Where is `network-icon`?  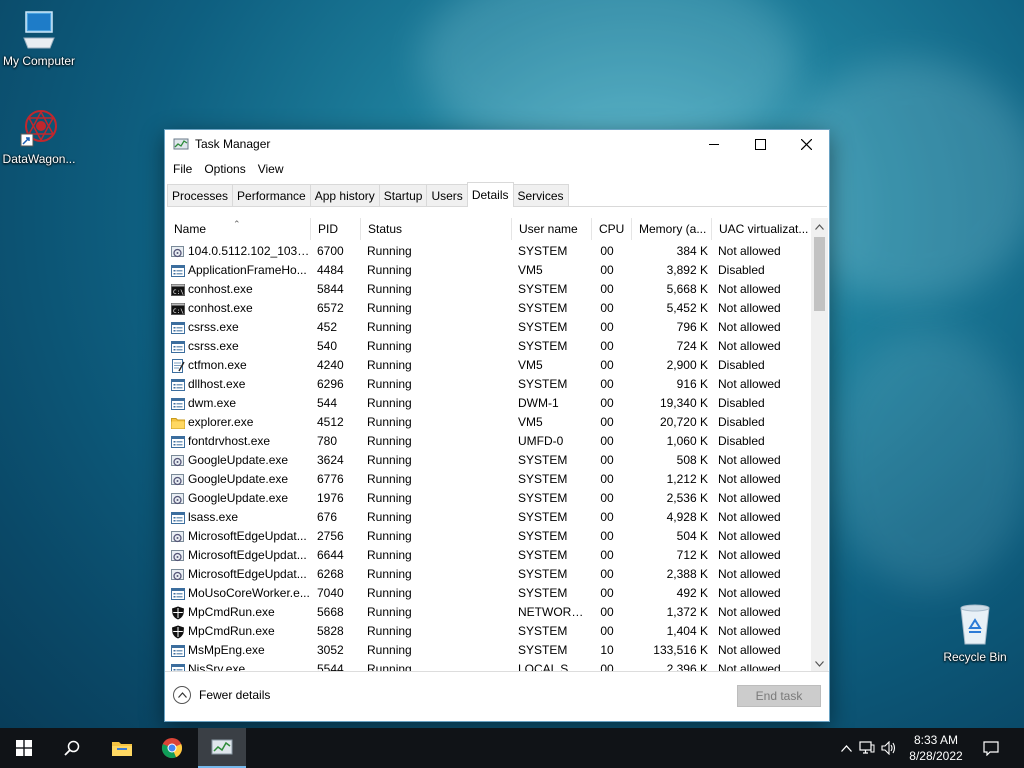
network-icon is located at coordinates (867, 748).